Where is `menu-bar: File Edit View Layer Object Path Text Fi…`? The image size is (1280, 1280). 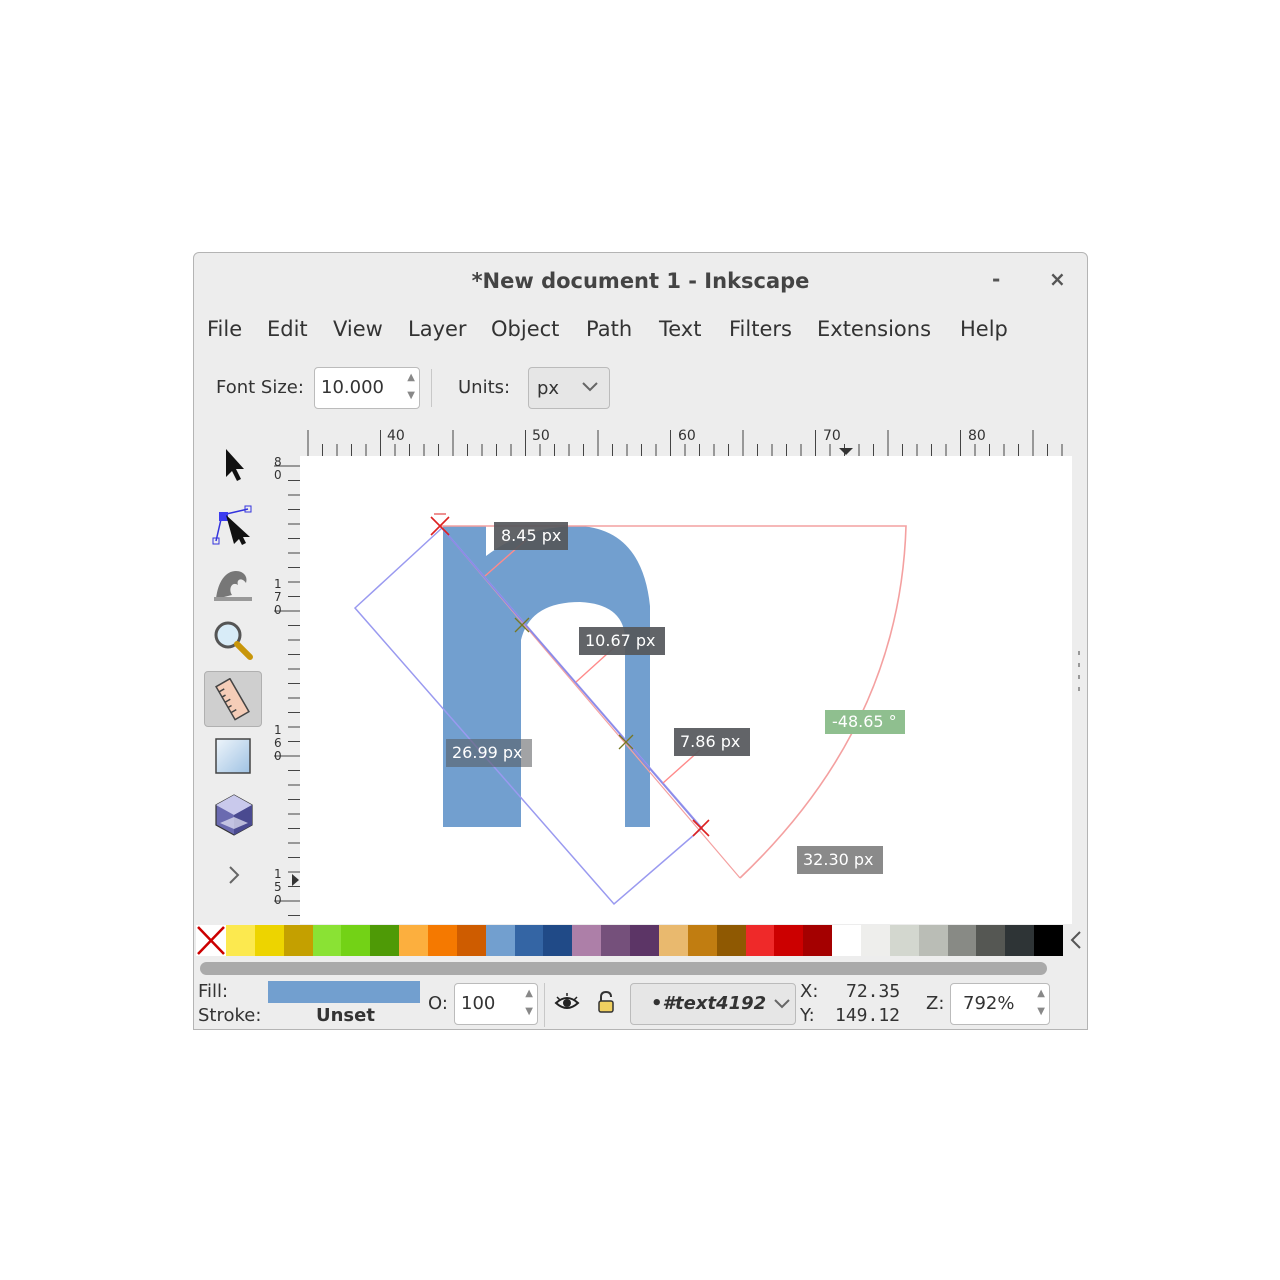
menu-bar: File Edit View Layer Object Path Text Fi… is located at coordinates (640, 331).